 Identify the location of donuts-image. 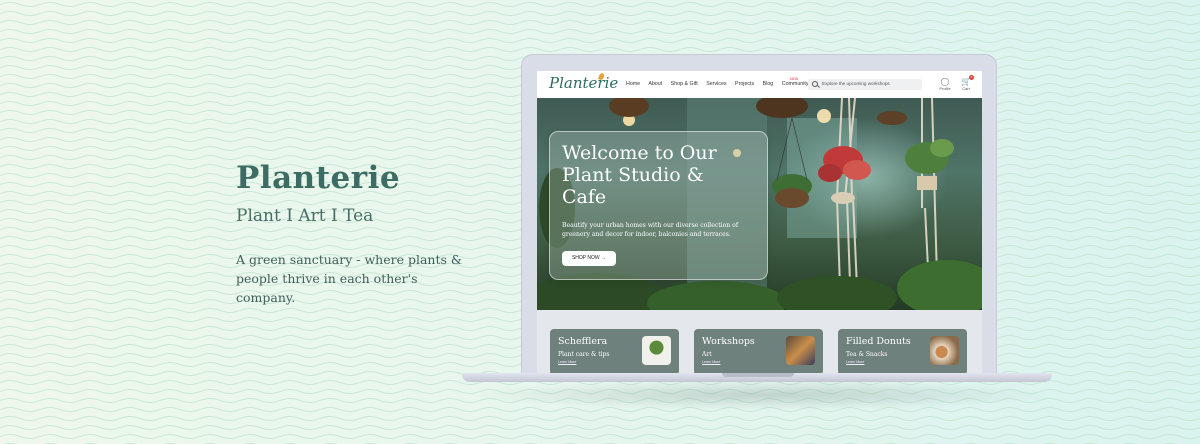
(944, 350).